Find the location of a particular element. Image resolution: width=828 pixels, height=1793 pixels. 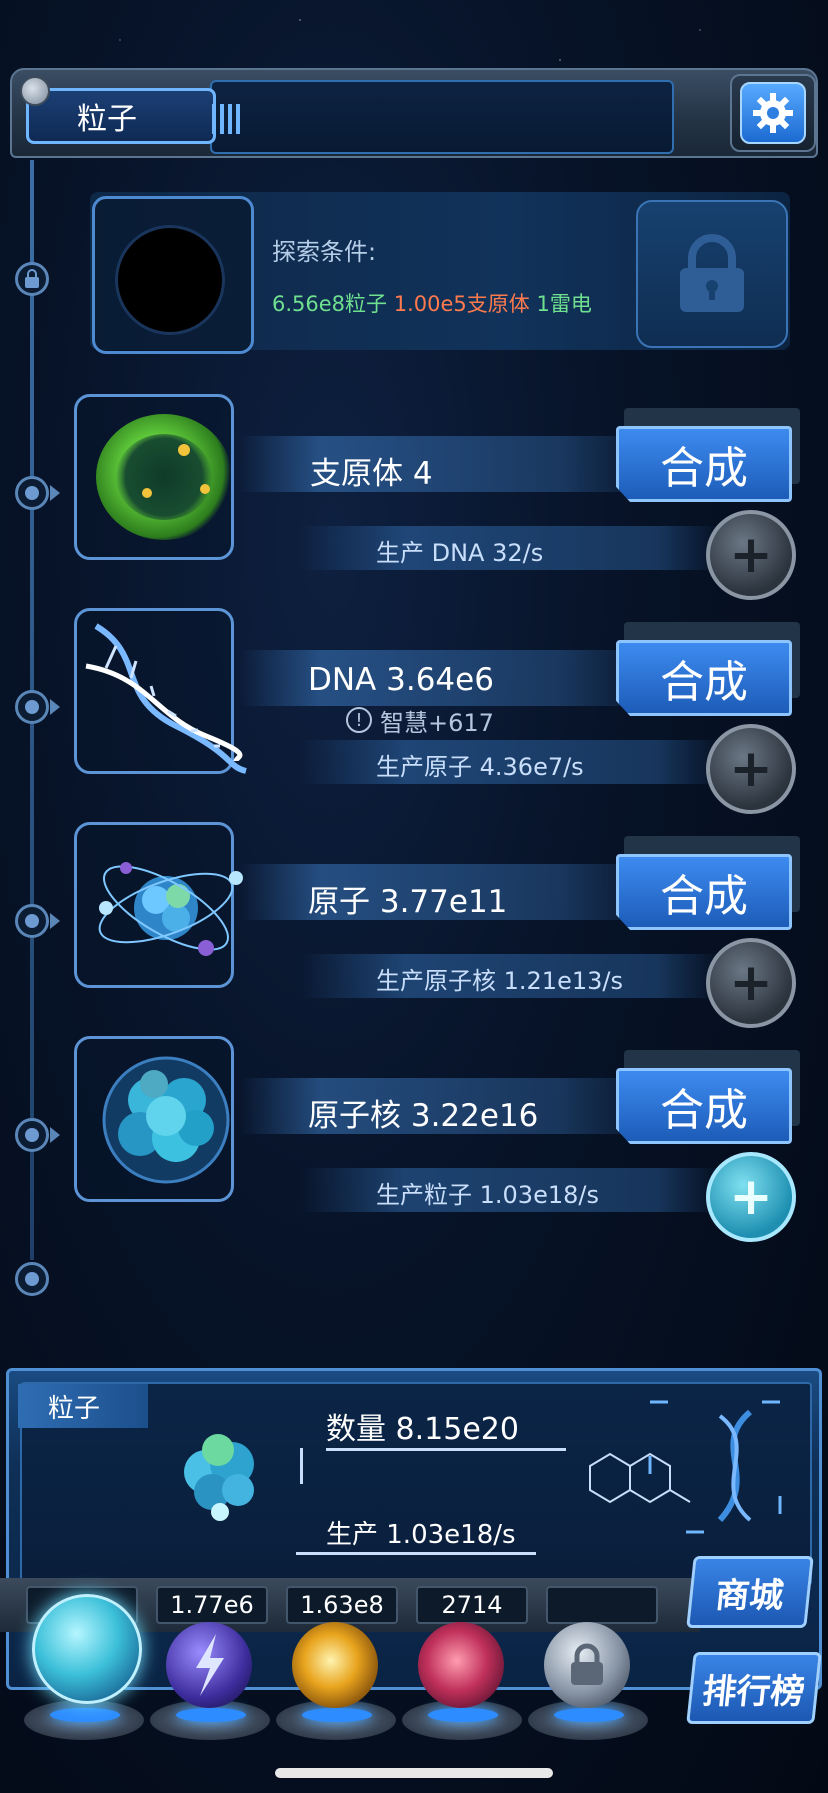

explore-condition-label: 探索条件: is located at coordinates (324, 252).